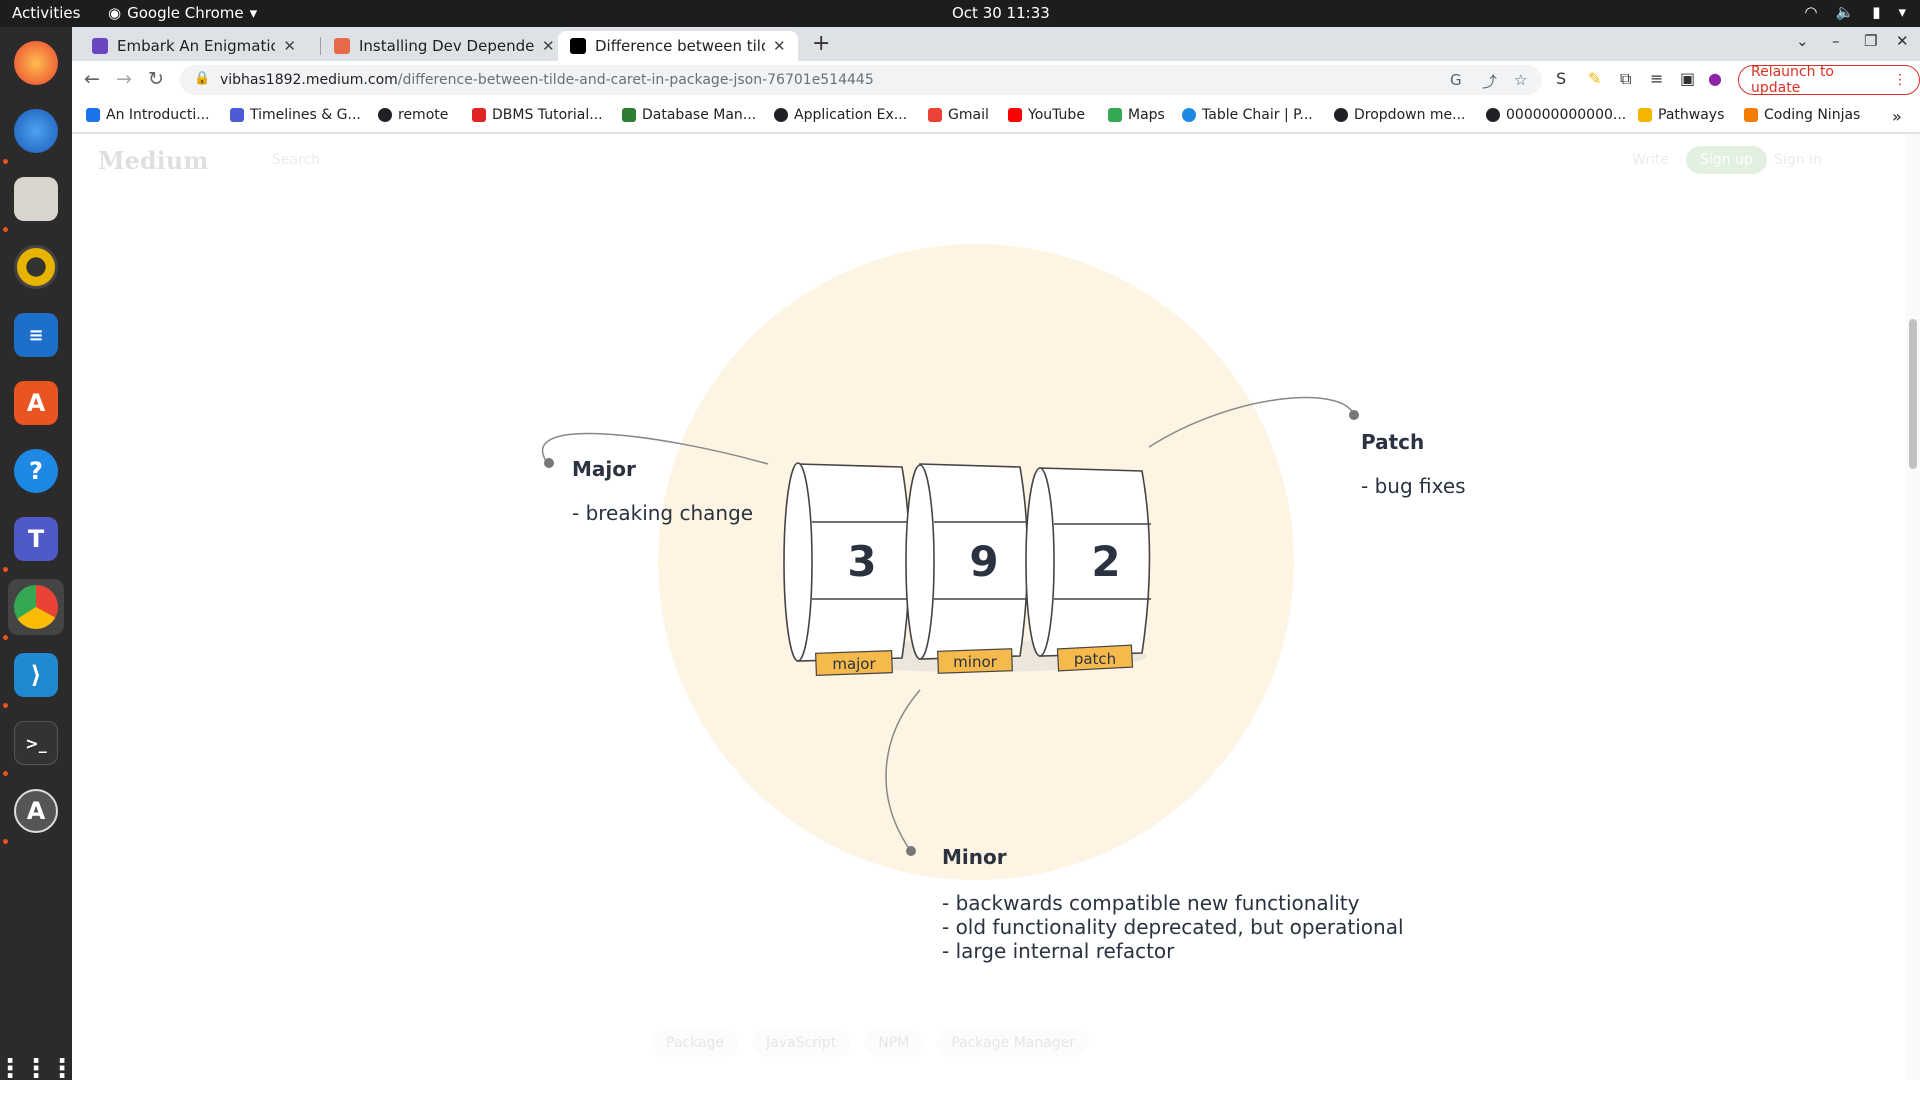 This screenshot has height=1097, width=1920. Describe the element at coordinates (1095, 658) in the screenshot. I see `patch-tag: patch` at that location.